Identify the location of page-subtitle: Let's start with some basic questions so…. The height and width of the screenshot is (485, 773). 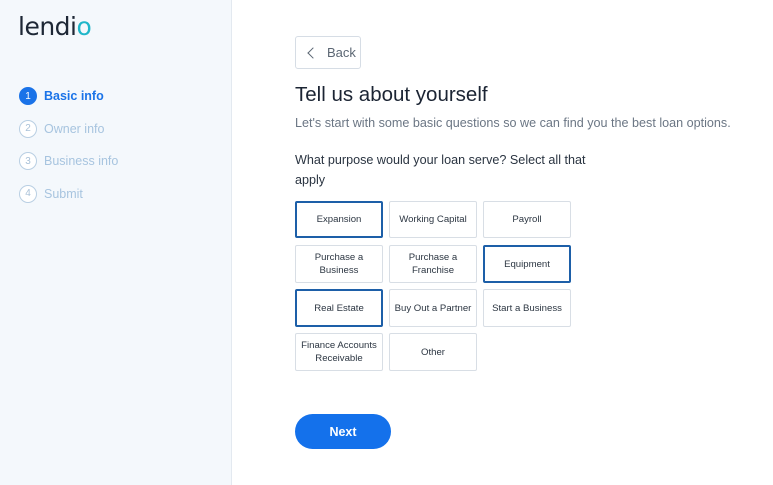
(513, 123).